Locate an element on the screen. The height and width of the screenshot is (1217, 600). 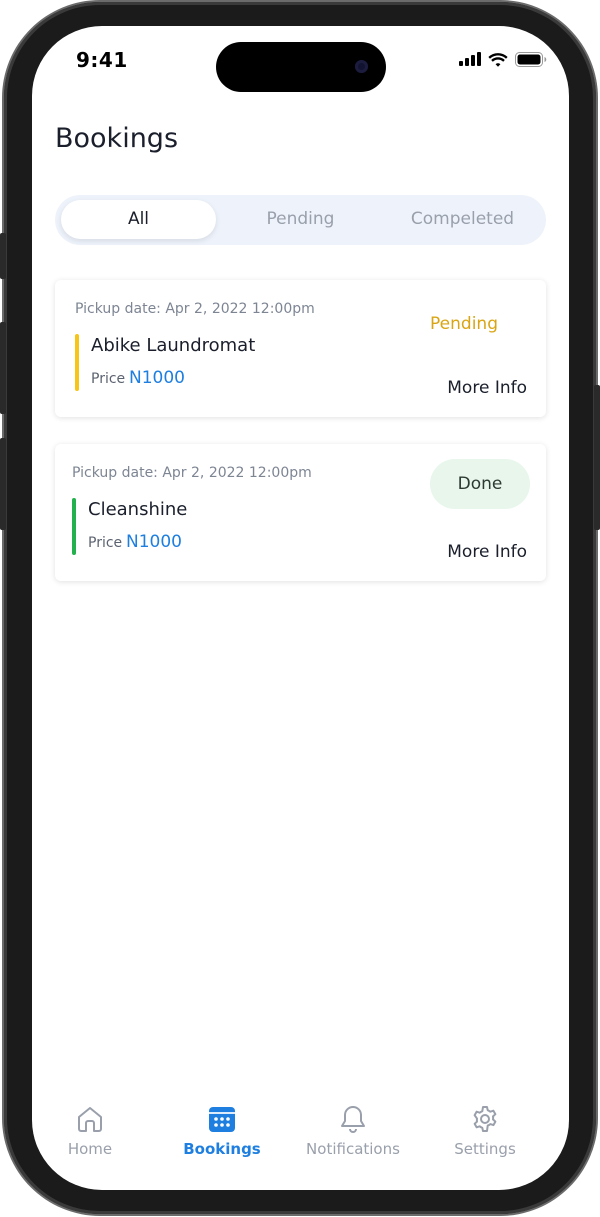
tab-all: All is located at coordinates (138, 219).